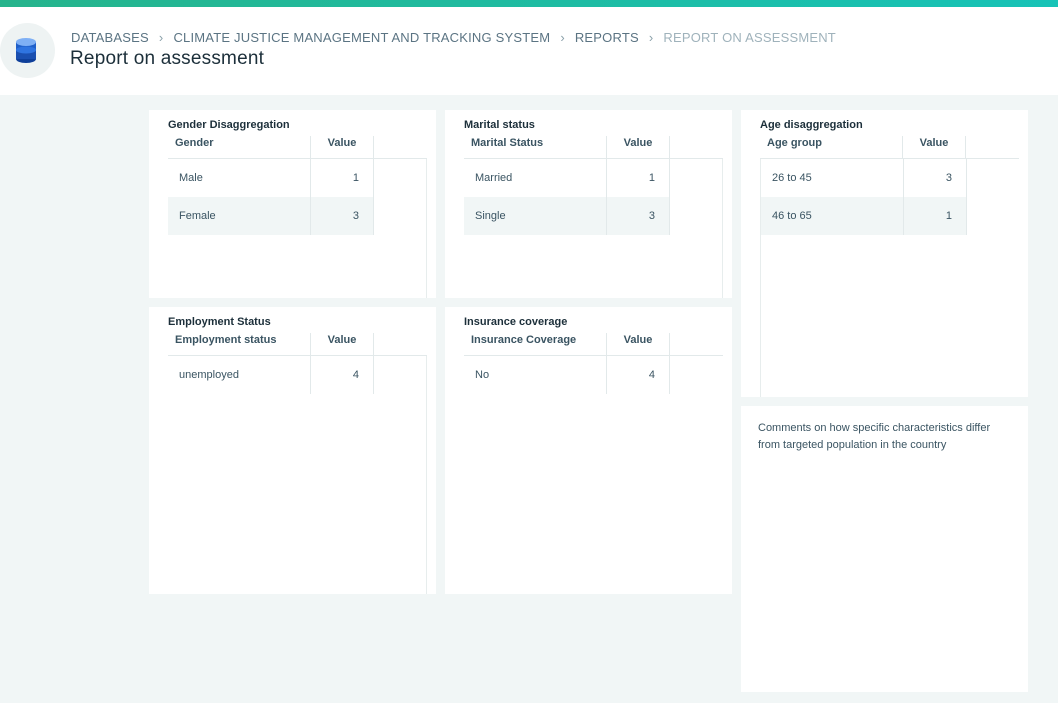  What do you see at coordinates (499, 125) in the screenshot?
I see `card-title: Marital status` at bounding box center [499, 125].